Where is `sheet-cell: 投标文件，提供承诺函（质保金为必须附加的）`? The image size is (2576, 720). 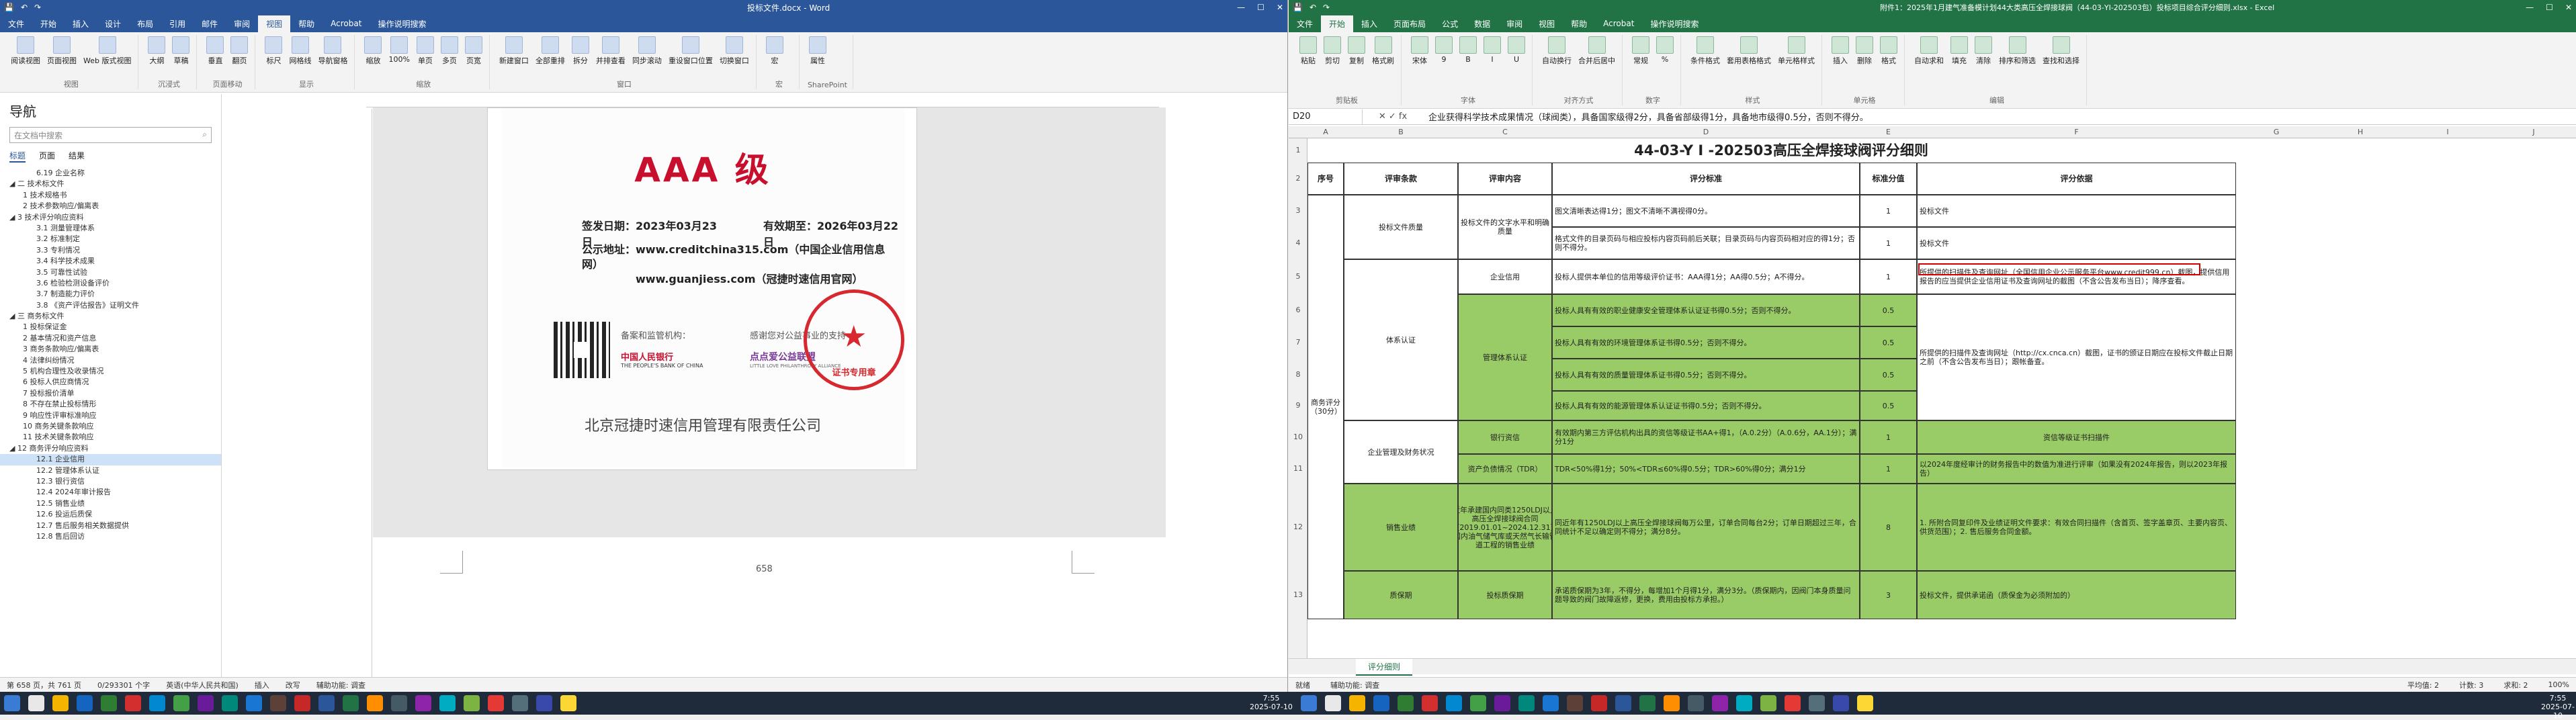 sheet-cell: 投标文件，提供承诺函（质保金为必须附加的） is located at coordinates (2076, 595).